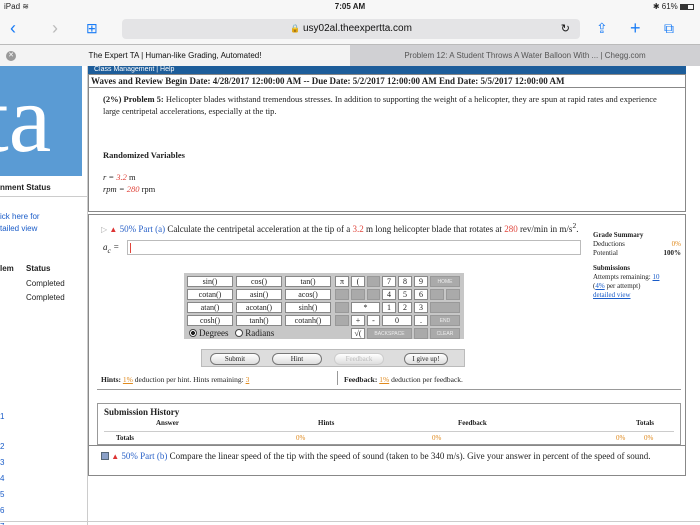 The image size is (700, 525). Describe the element at coordinates (350, 7) in the screenshot. I see `status-bar: iPad ≋ 7:05 AM ✱ 61%` at that location.